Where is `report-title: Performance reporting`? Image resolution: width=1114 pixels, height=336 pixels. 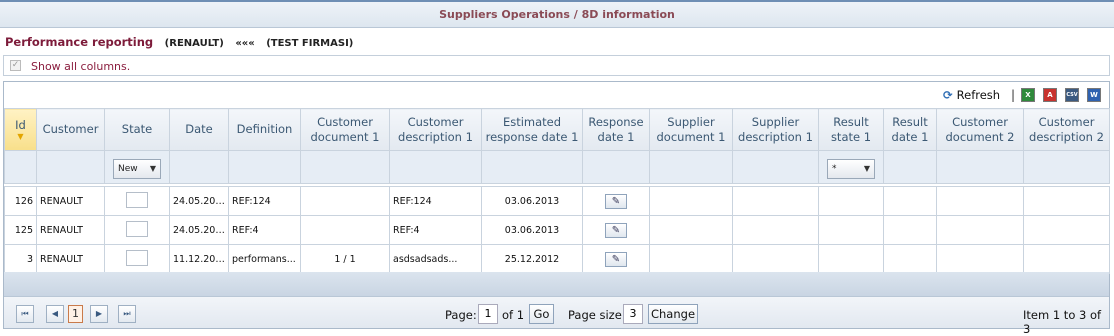
report-title: Performance reporting is located at coordinates (79, 42).